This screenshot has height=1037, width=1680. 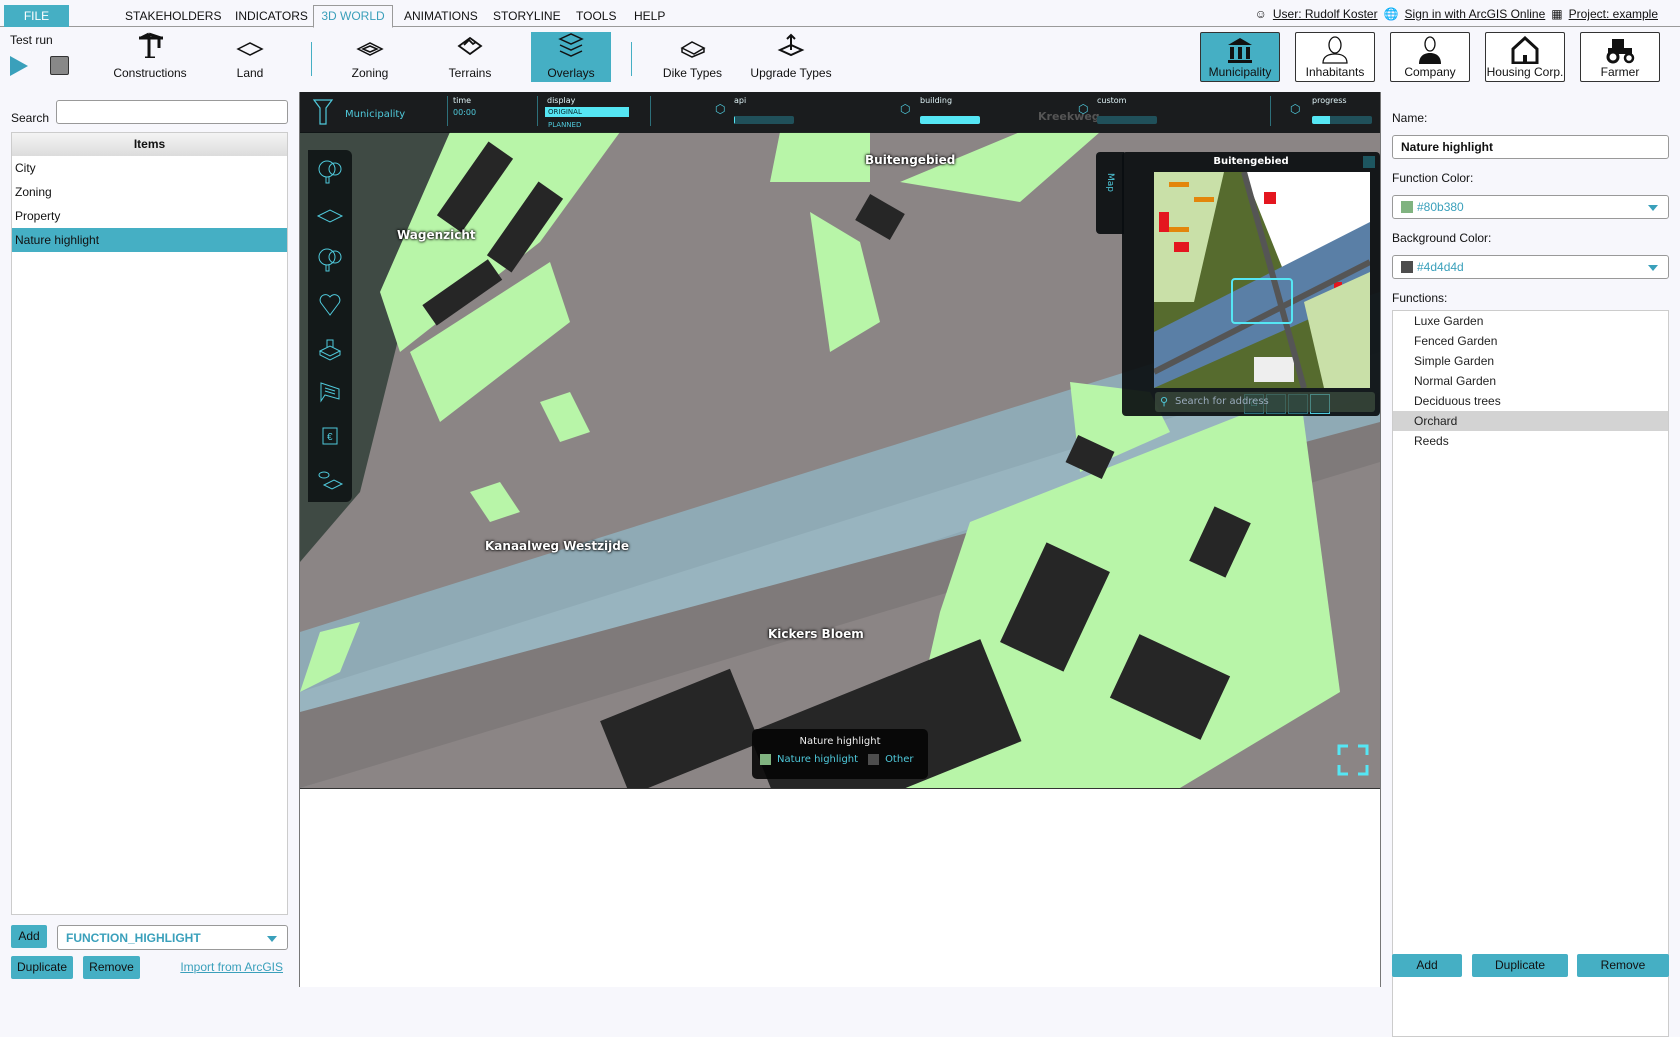 I want to click on remove-button: Remove, so click(x=111, y=967).